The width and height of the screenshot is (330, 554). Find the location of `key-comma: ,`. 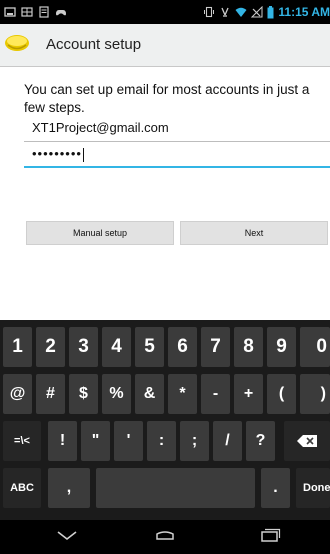

key-comma: , is located at coordinates (69, 488).